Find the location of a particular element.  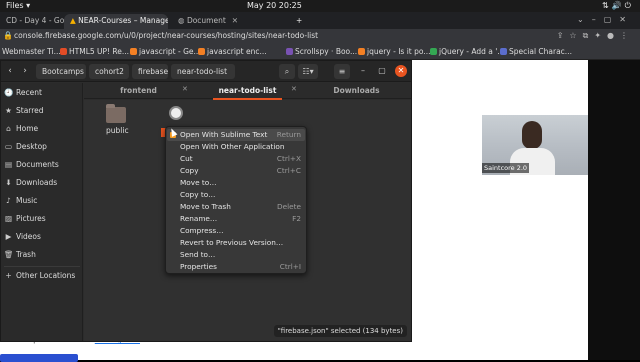

sidebar-item-videos: ▶ Videos is located at coordinates (22, 237).